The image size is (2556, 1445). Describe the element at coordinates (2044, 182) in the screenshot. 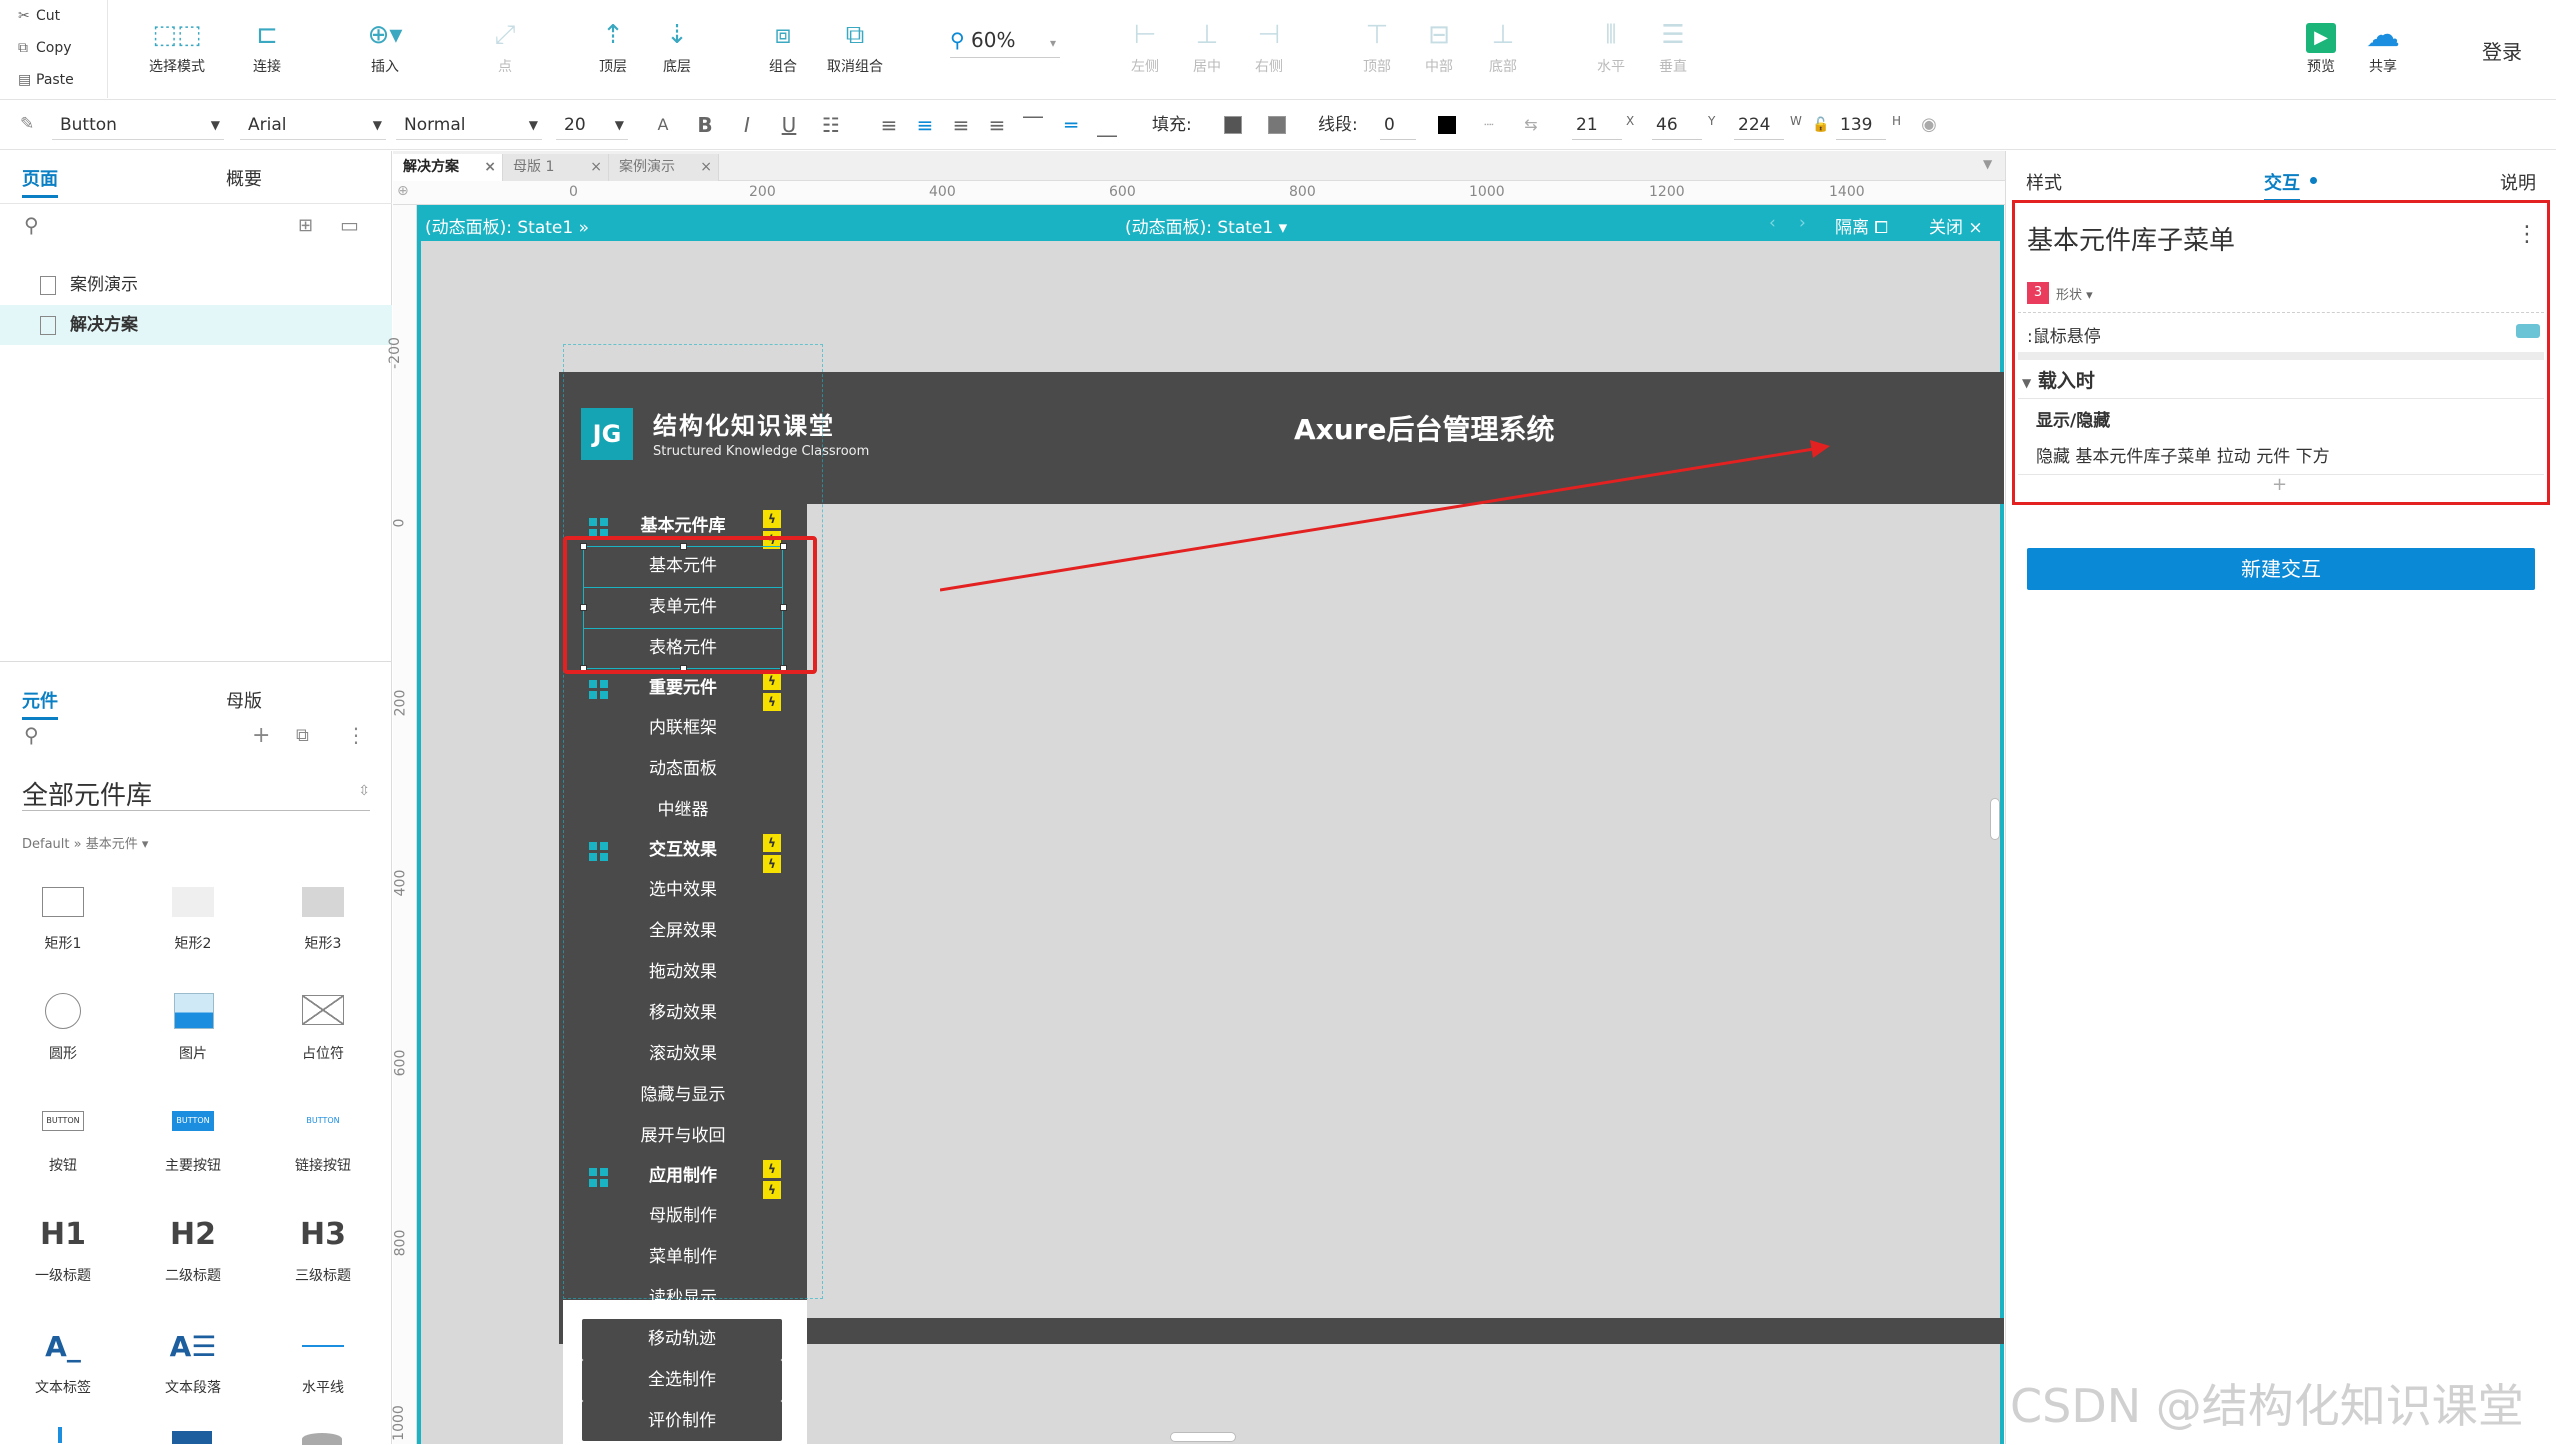

I see `tab-style: 样式` at that location.